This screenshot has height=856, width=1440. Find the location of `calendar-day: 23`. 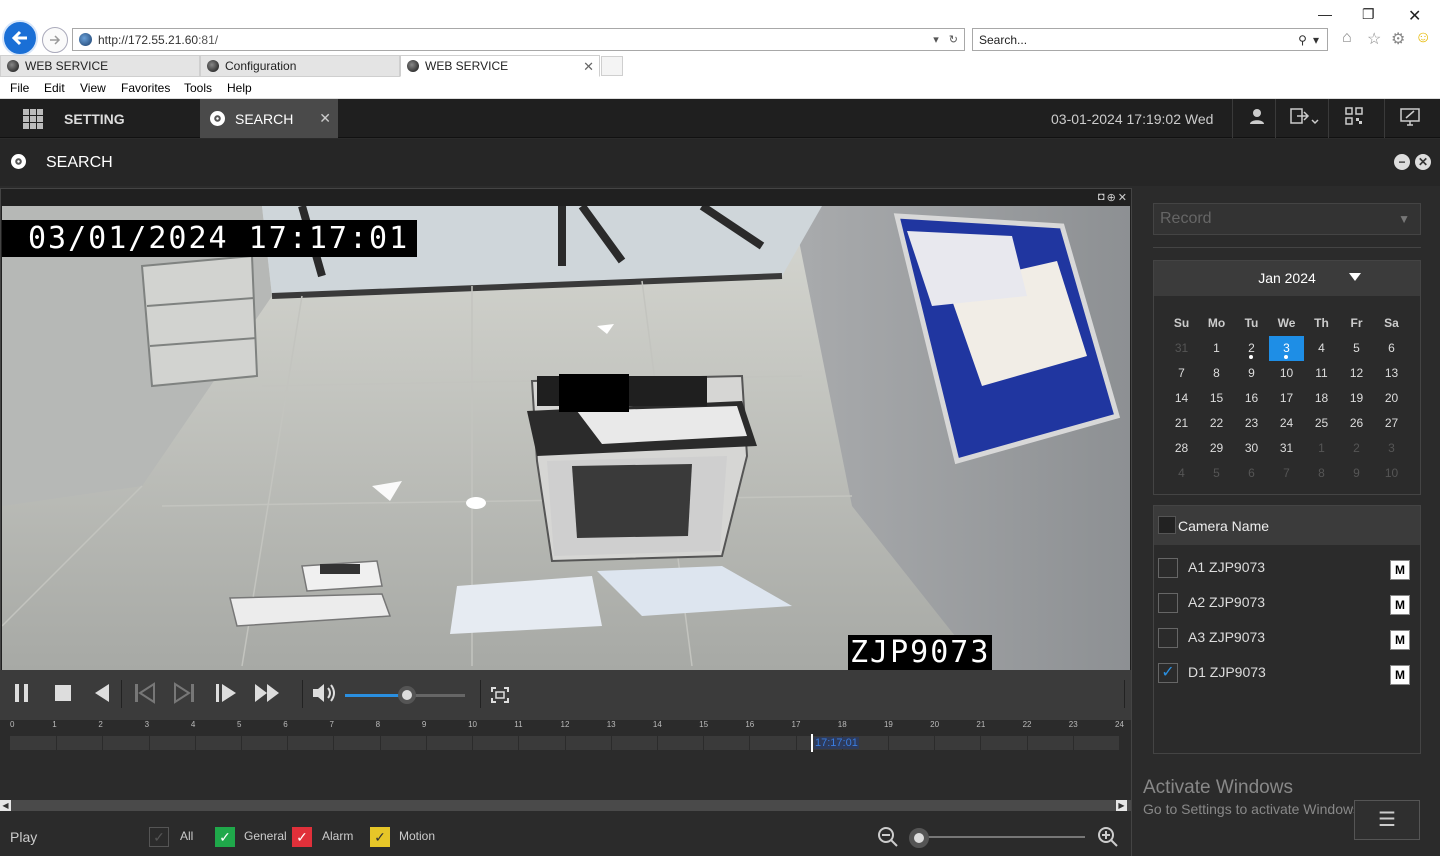

calendar-day: 23 is located at coordinates (1251, 423).